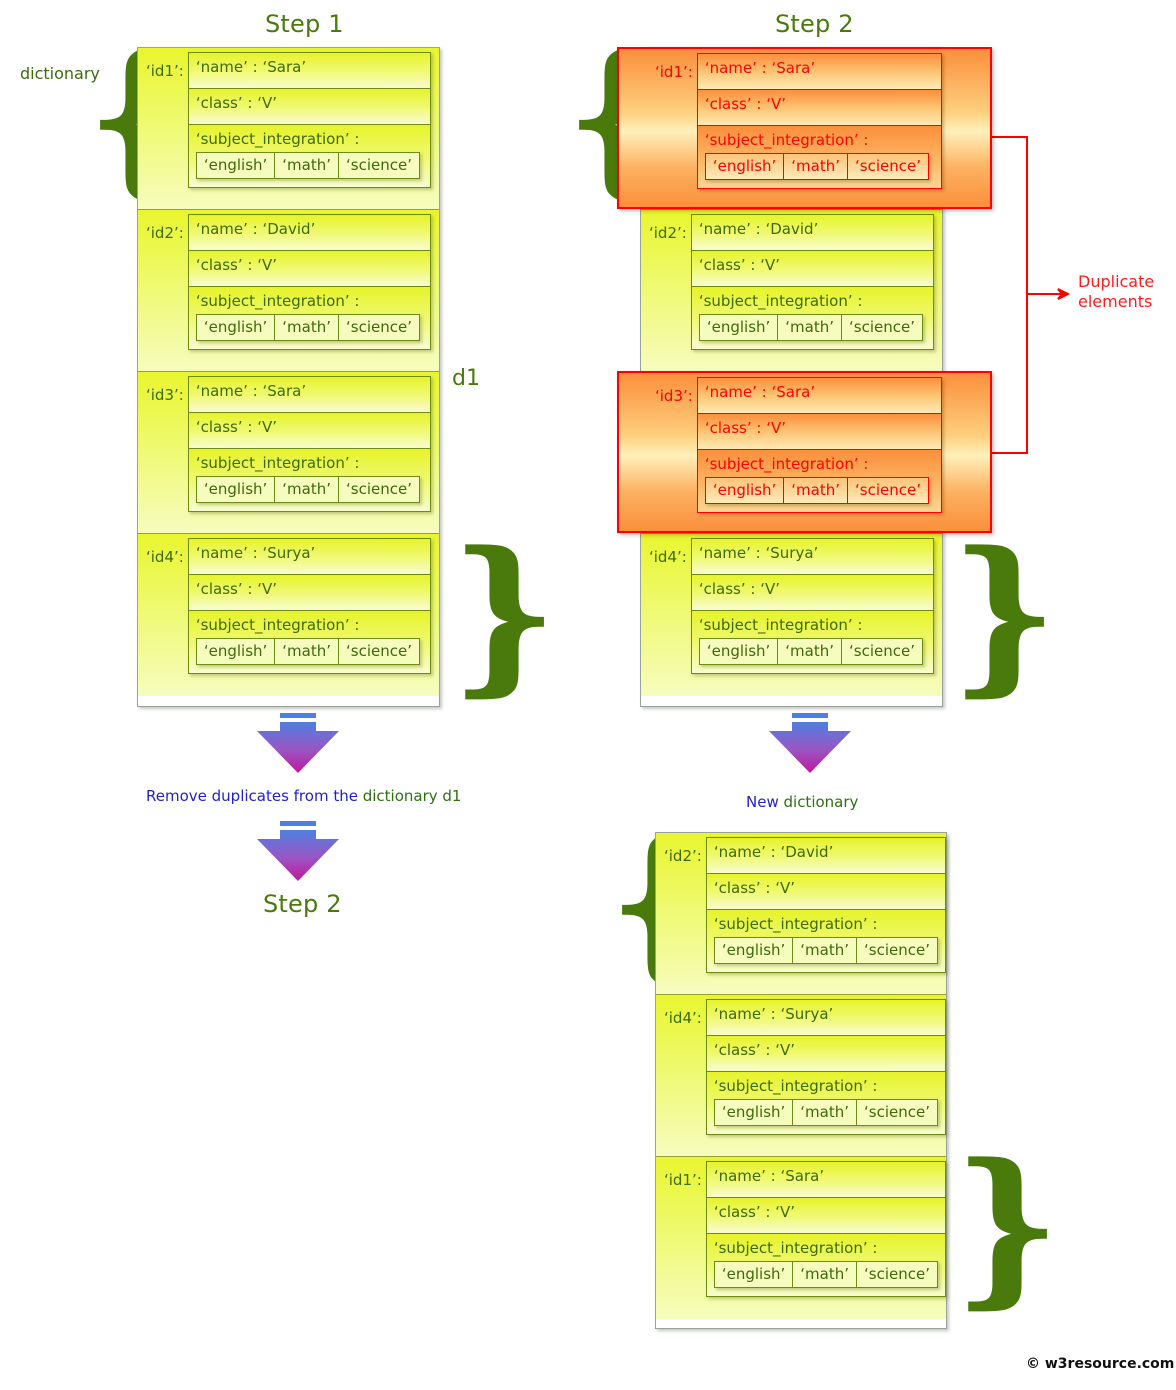 The width and height of the screenshot is (1176, 1390). I want to click on duplicate-elements-label: Duplicate elements, so click(1116, 292).